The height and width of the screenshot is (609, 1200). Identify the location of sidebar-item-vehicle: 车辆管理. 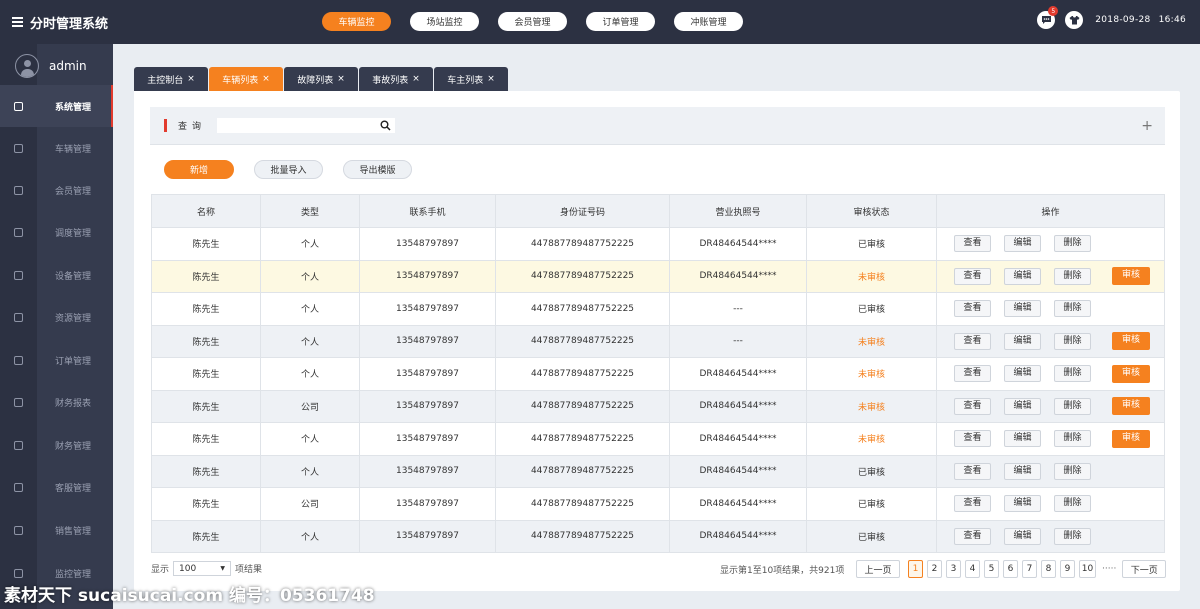
(56, 148).